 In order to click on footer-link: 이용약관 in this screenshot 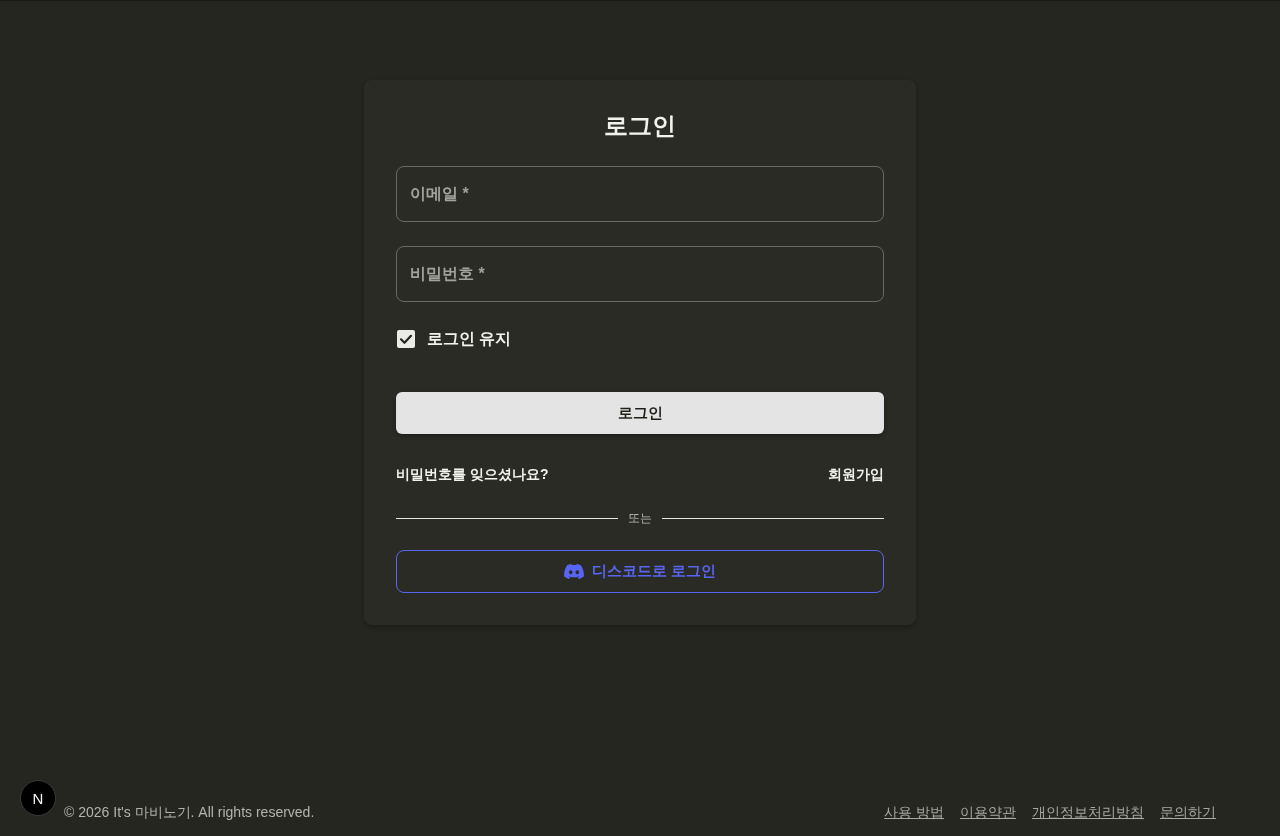, I will do `click(988, 813)`.